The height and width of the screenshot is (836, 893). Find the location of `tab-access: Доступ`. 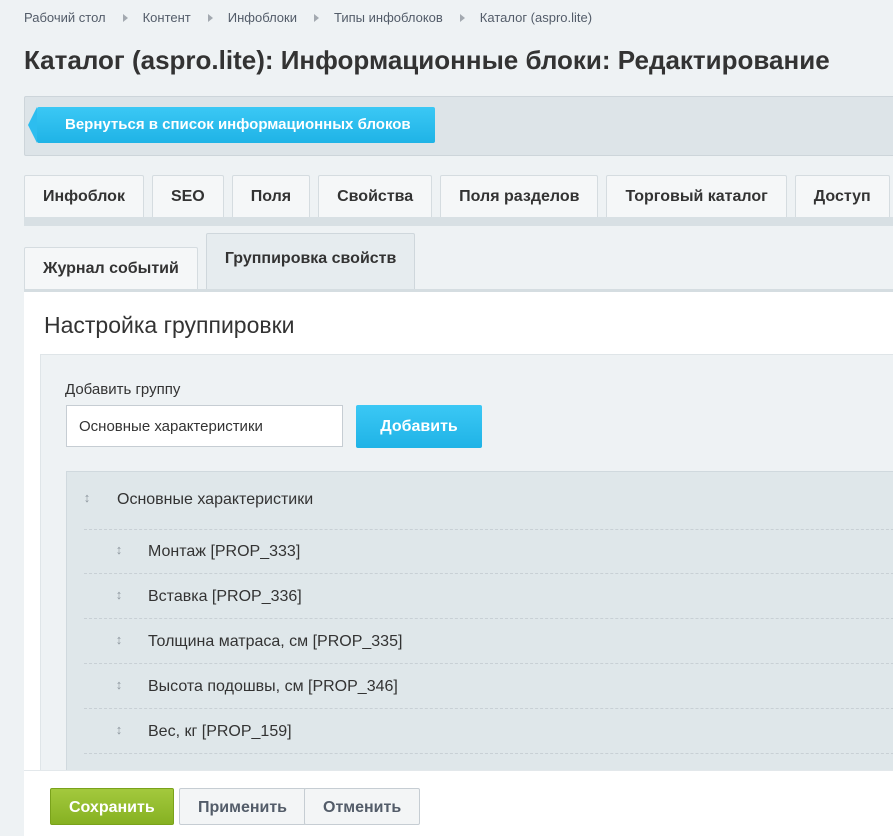

tab-access: Доступ is located at coordinates (842, 196).